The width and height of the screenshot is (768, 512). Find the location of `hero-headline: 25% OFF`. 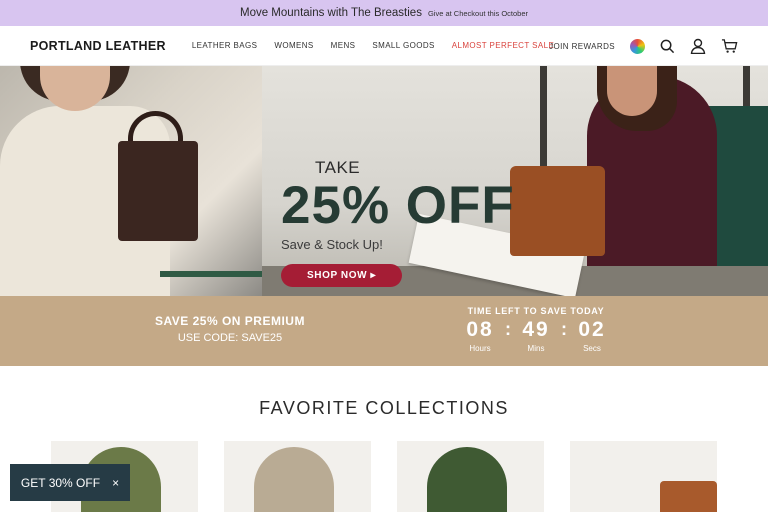

hero-headline: 25% OFF is located at coordinates (398, 205).